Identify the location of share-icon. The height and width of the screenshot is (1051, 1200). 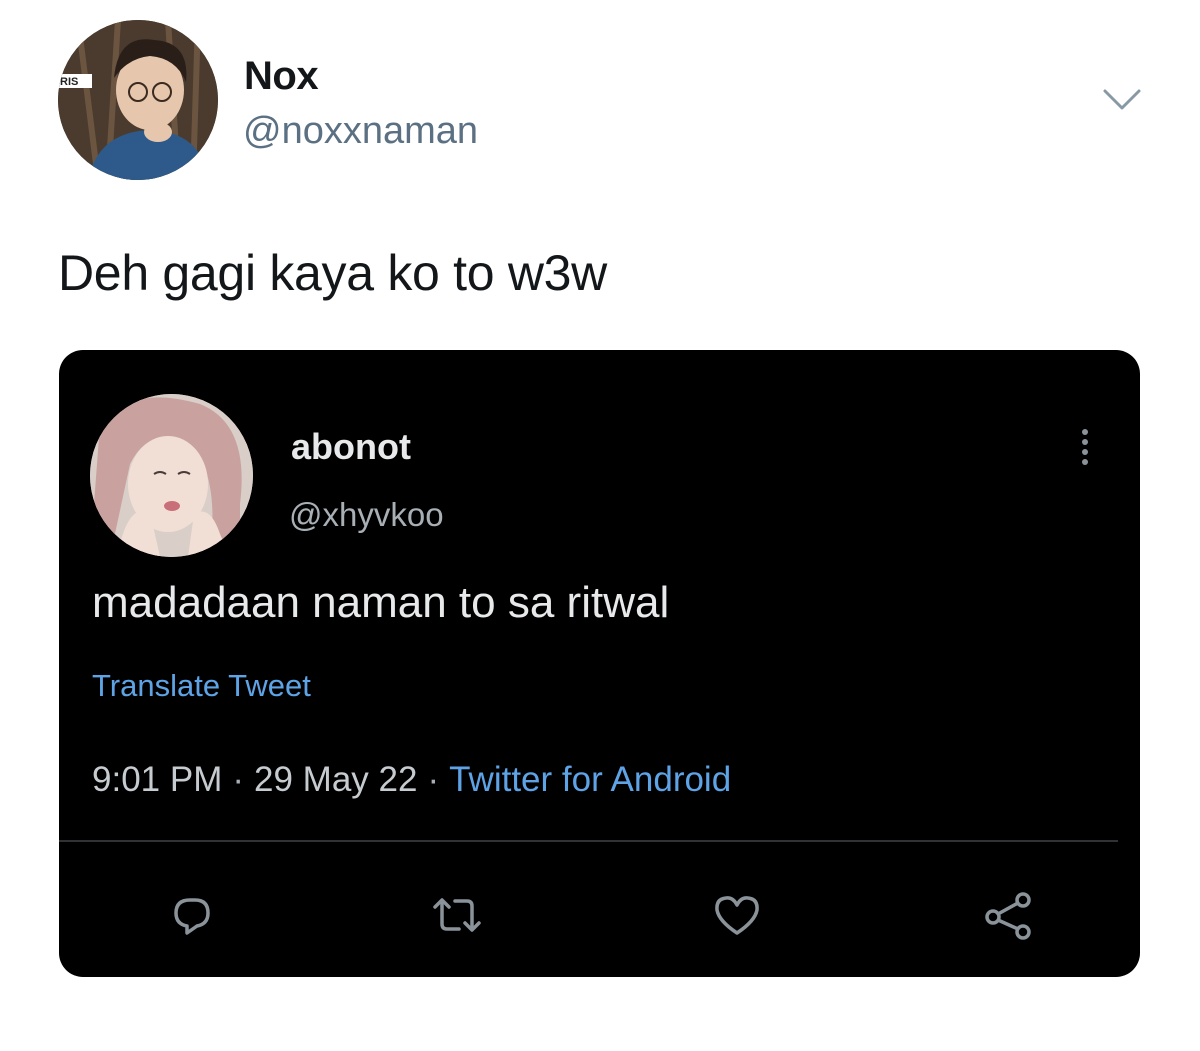
(1009, 915).